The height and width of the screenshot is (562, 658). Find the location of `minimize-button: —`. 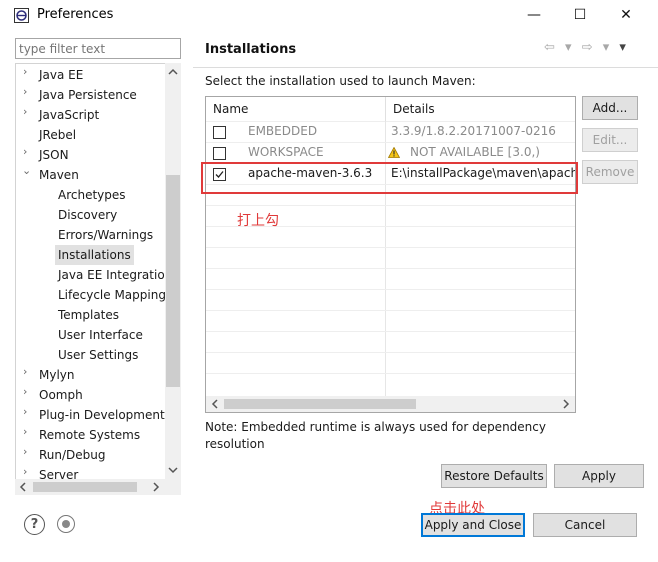

minimize-button: — is located at coordinates (534, 15).